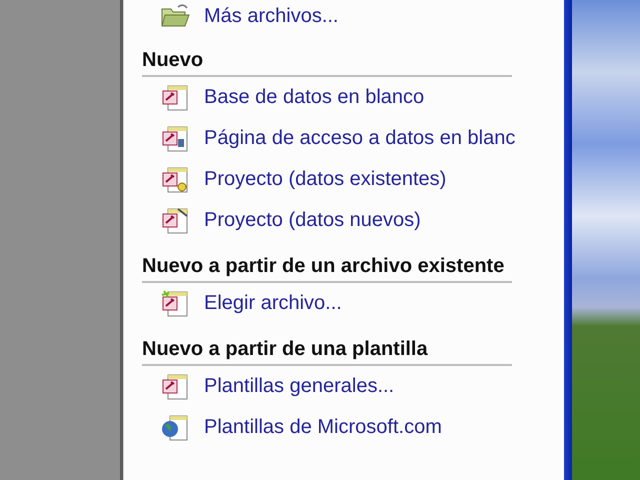  I want to click on section-heading: Nuevo a partir de un archivo existente, so click(327, 268).